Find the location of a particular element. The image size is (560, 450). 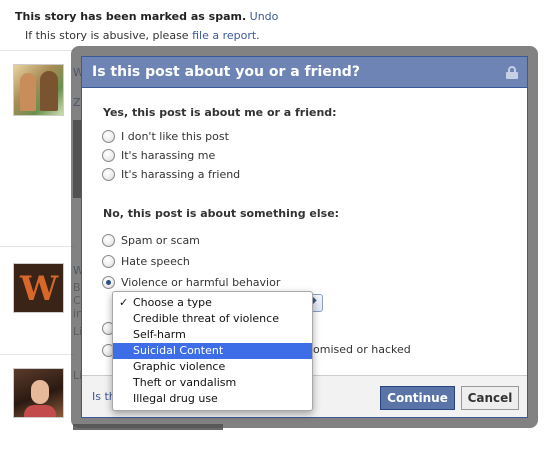

undo-link: Undo is located at coordinates (264, 16).